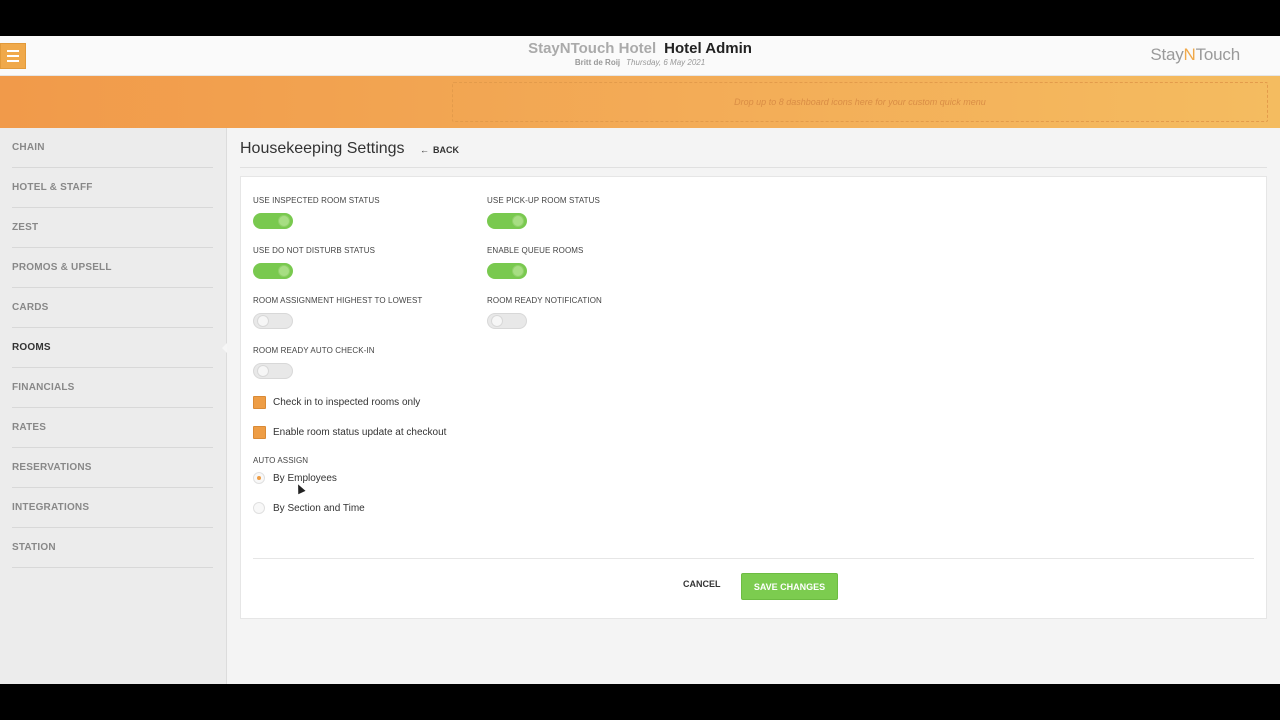 The height and width of the screenshot is (720, 1280). What do you see at coordinates (338, 300) in the screenshot?
I see `field-label: ROOM ASSIGNMENT HIGHEST TO LOWEST` at bounding box center [338, 300].